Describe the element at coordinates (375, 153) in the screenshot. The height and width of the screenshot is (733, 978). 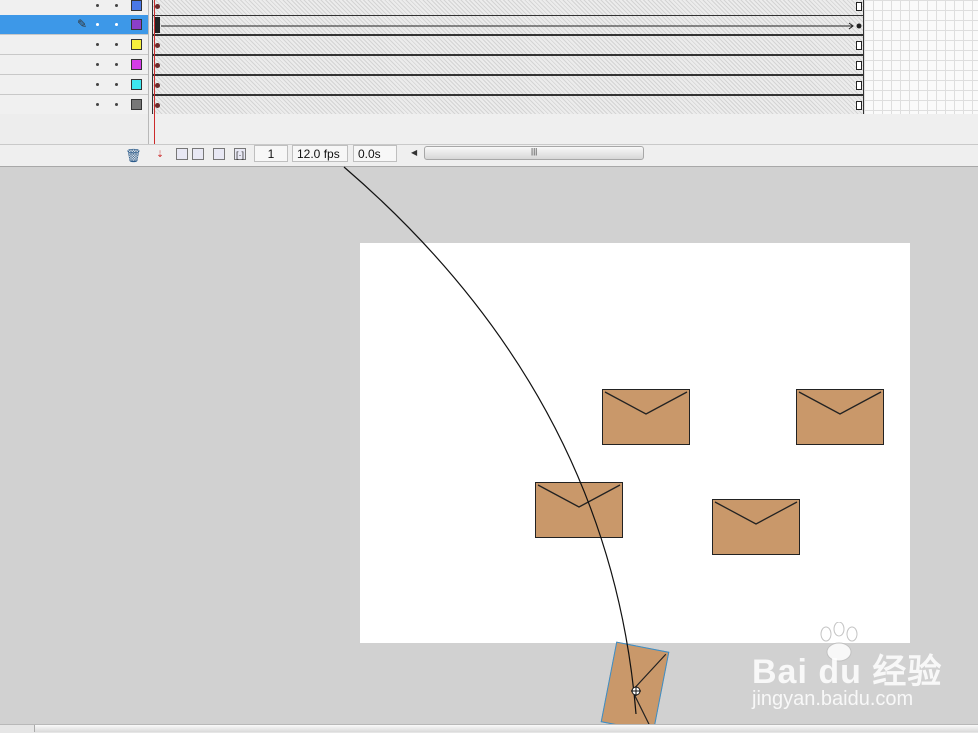
I see `elapsed-time-field: 0.0s` at that location.